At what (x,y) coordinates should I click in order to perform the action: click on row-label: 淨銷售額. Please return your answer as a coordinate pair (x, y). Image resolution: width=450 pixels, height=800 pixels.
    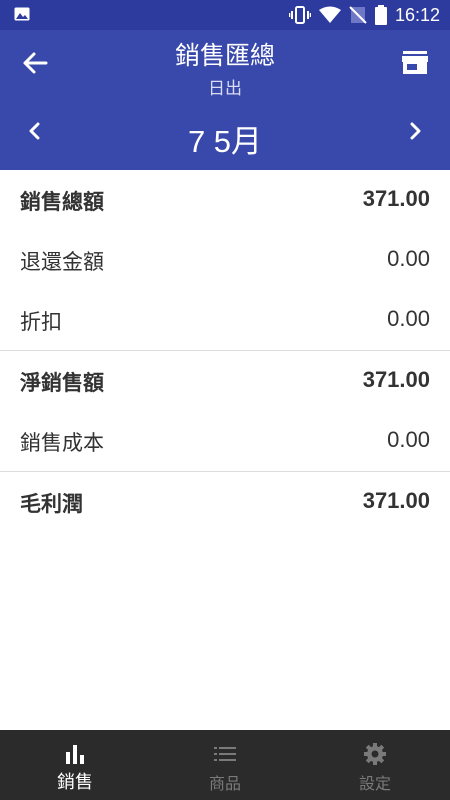
    Looking at the image, I should click on (62, 383).